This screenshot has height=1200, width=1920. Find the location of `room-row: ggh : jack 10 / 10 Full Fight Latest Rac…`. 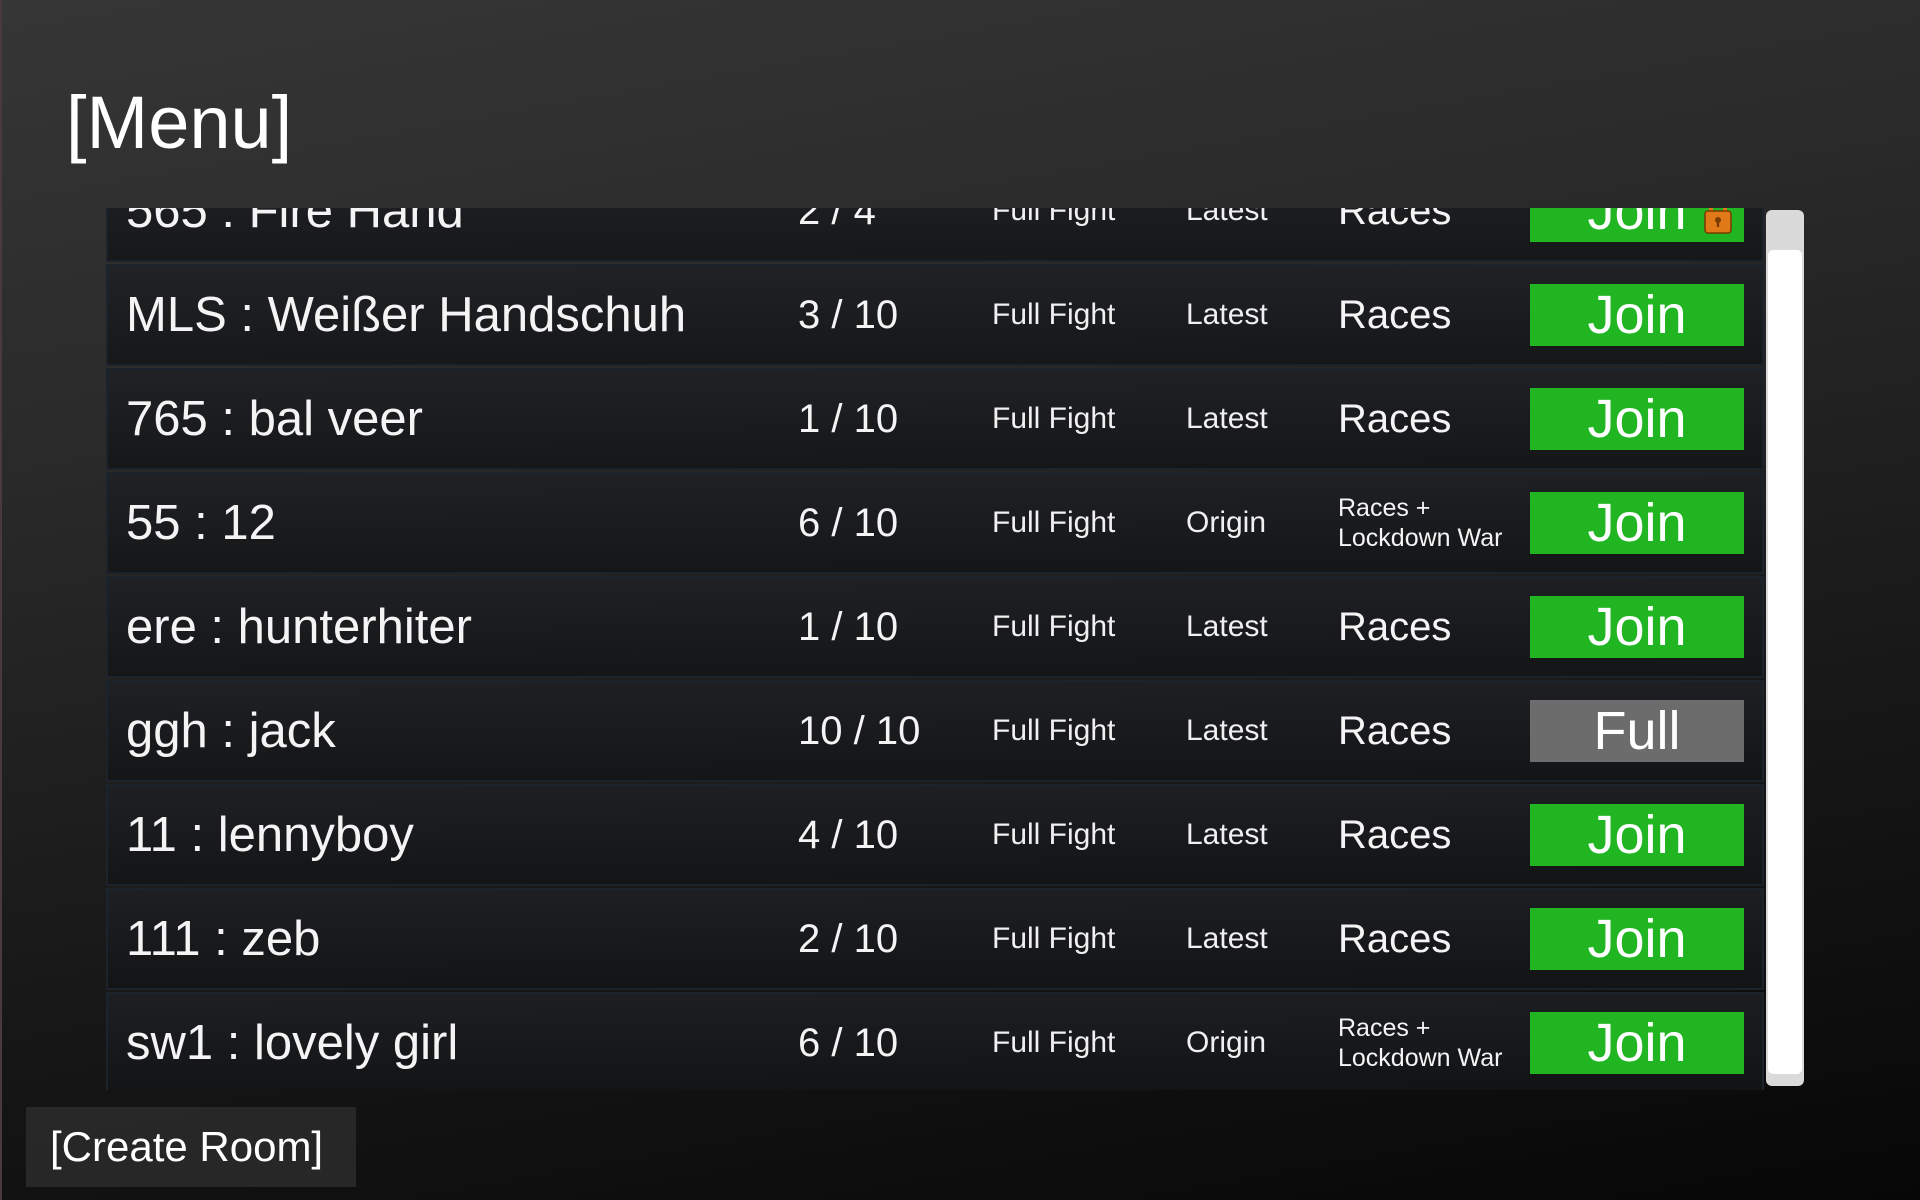

room-row: ggh : jack 10 / 10 Full Fight Latest Rac… is located at coordinates (935, 731).